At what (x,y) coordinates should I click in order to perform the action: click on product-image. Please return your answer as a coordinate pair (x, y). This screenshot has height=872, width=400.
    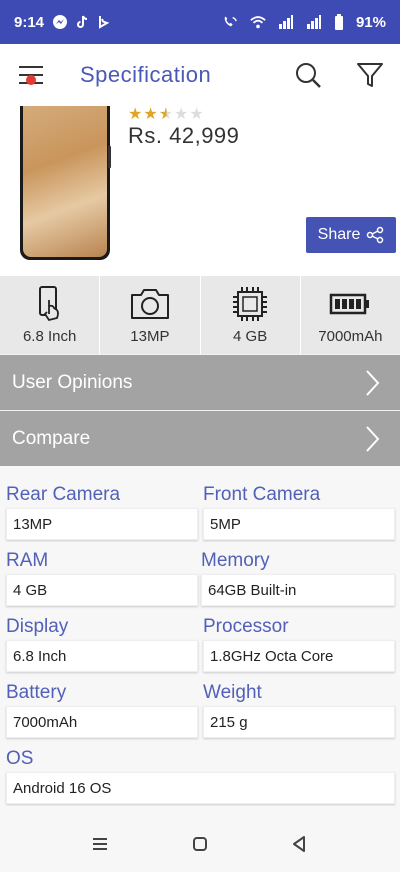
    Looking at the image, I should click on (65, 183).